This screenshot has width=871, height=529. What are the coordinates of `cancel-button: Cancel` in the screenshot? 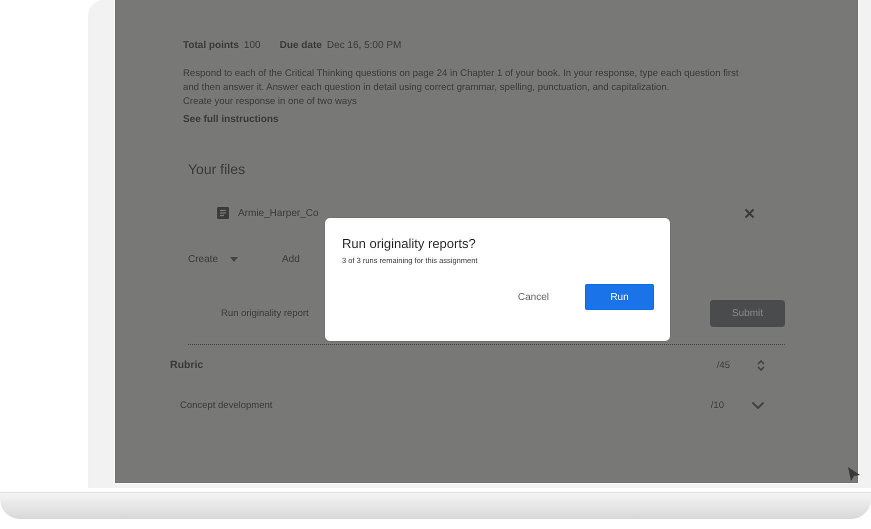 It's located at (533, 297).